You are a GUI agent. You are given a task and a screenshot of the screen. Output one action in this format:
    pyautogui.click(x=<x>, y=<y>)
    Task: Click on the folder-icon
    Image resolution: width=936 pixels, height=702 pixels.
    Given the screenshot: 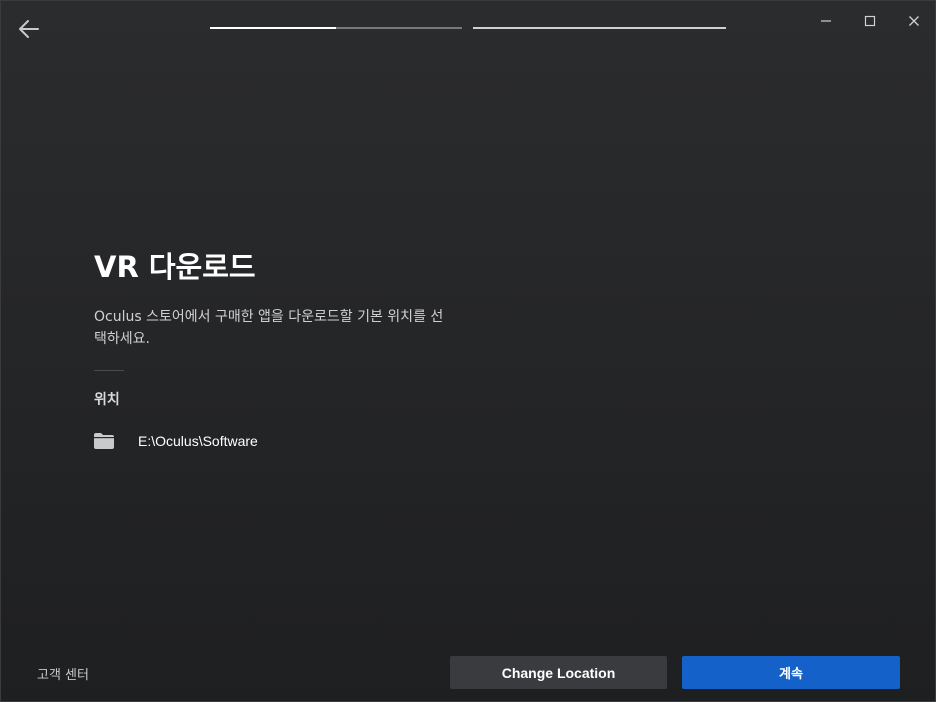 What is the action you would take?
    pyautogui.click(x=104, y=441)
    